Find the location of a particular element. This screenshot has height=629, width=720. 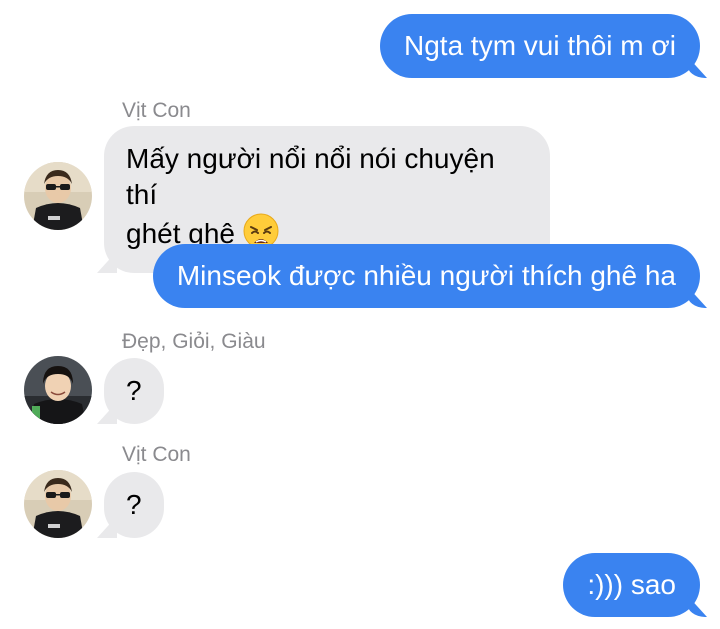

message-text: Minseok được nhiều người thích ghê ha is located at coordinates (426, 275).